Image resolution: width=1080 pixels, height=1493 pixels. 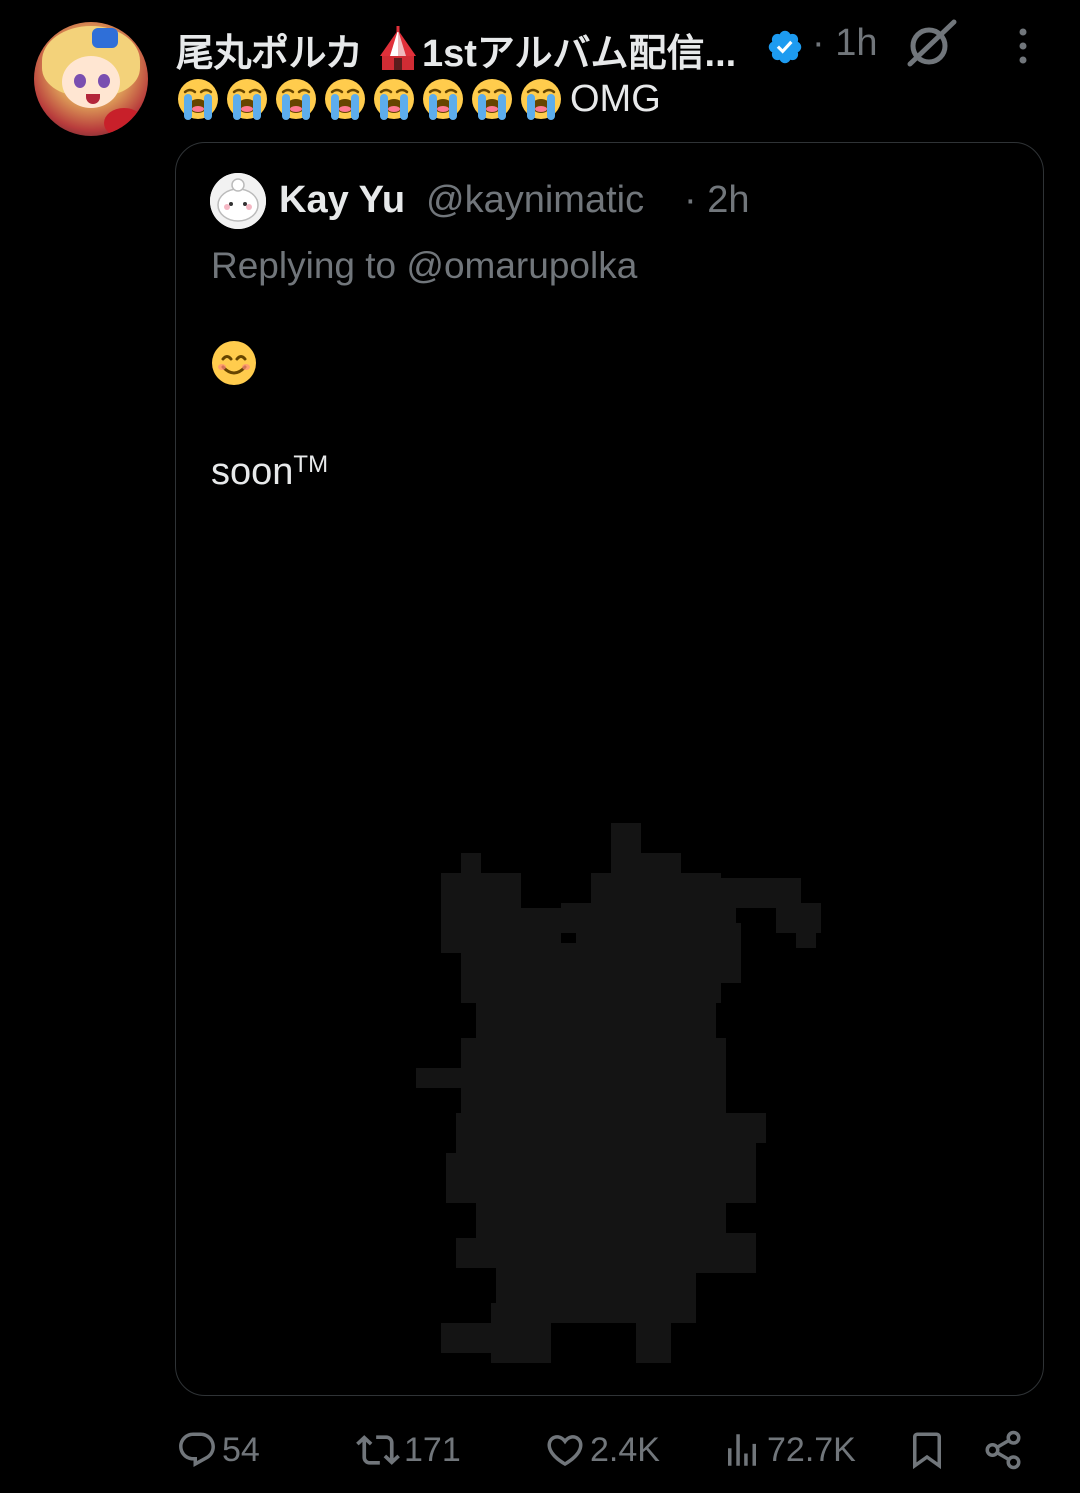 What do you see at coordinates (565, 1451) in the screenshot?
I see `like-icon` at bounding box center [565, 1451].